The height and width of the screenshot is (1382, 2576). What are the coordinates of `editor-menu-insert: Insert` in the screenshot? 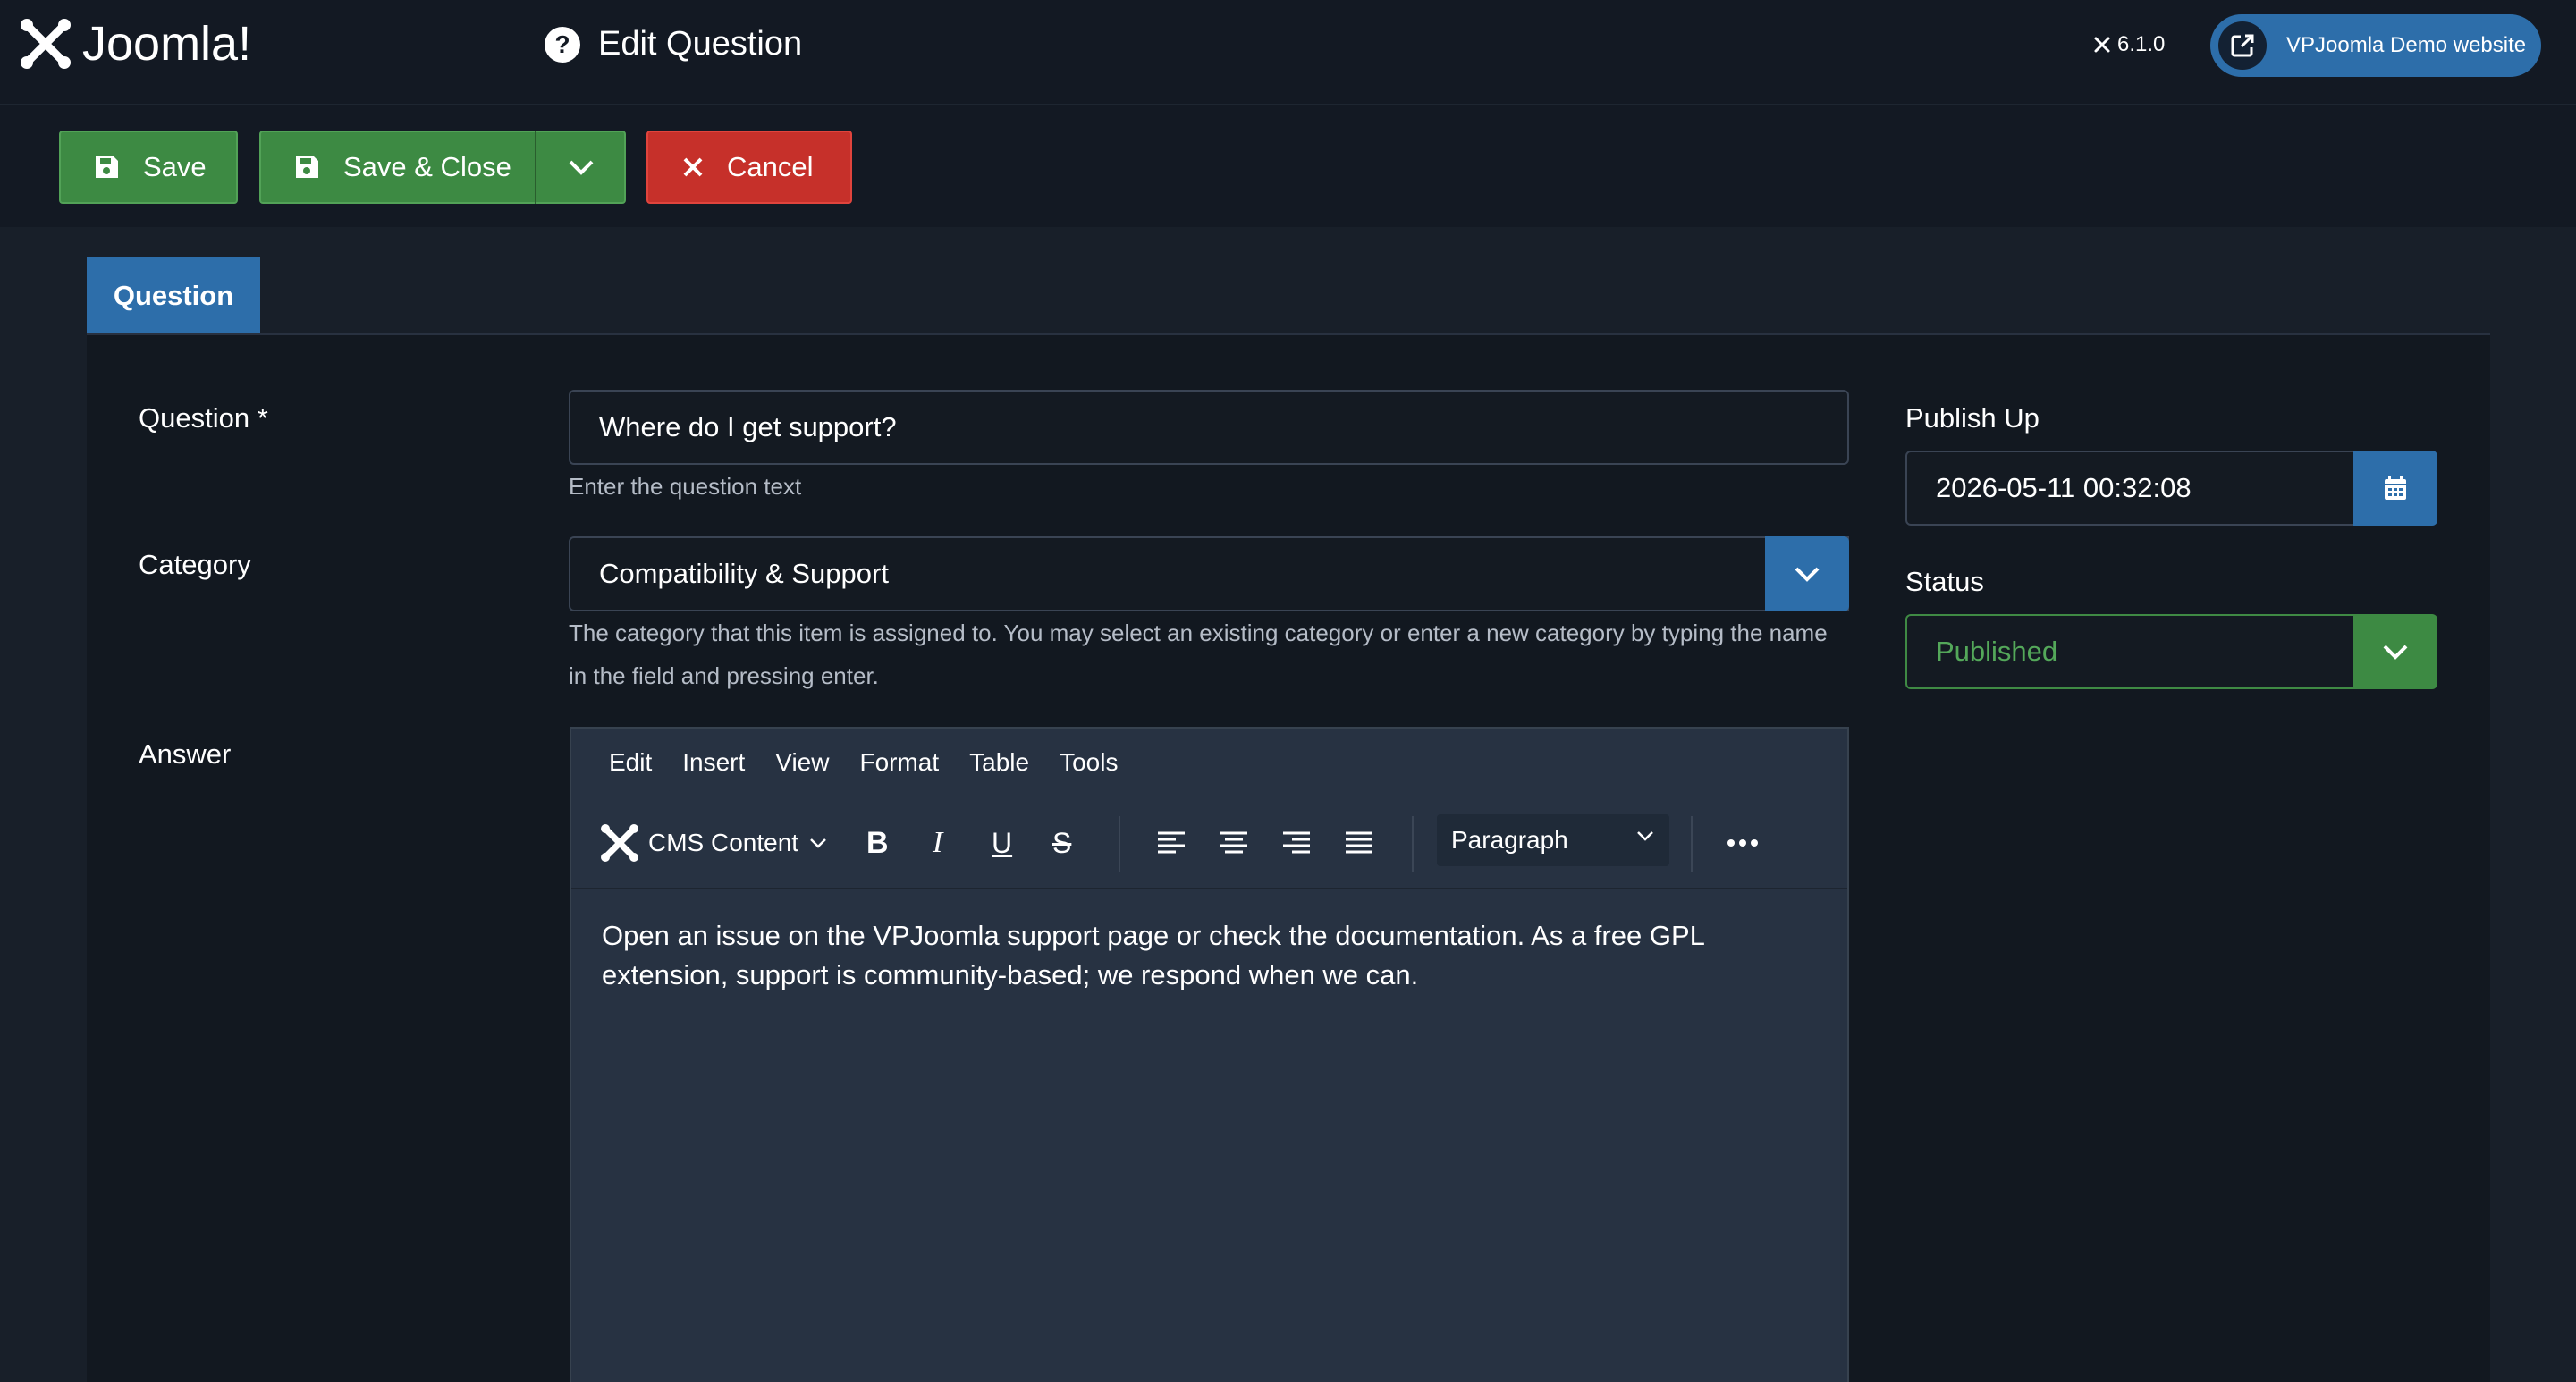 It's located at (713, 762).